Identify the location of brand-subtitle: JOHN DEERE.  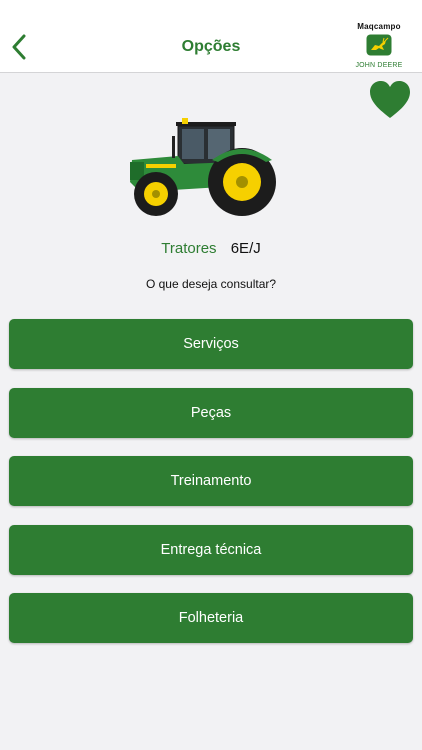
(379, 65).